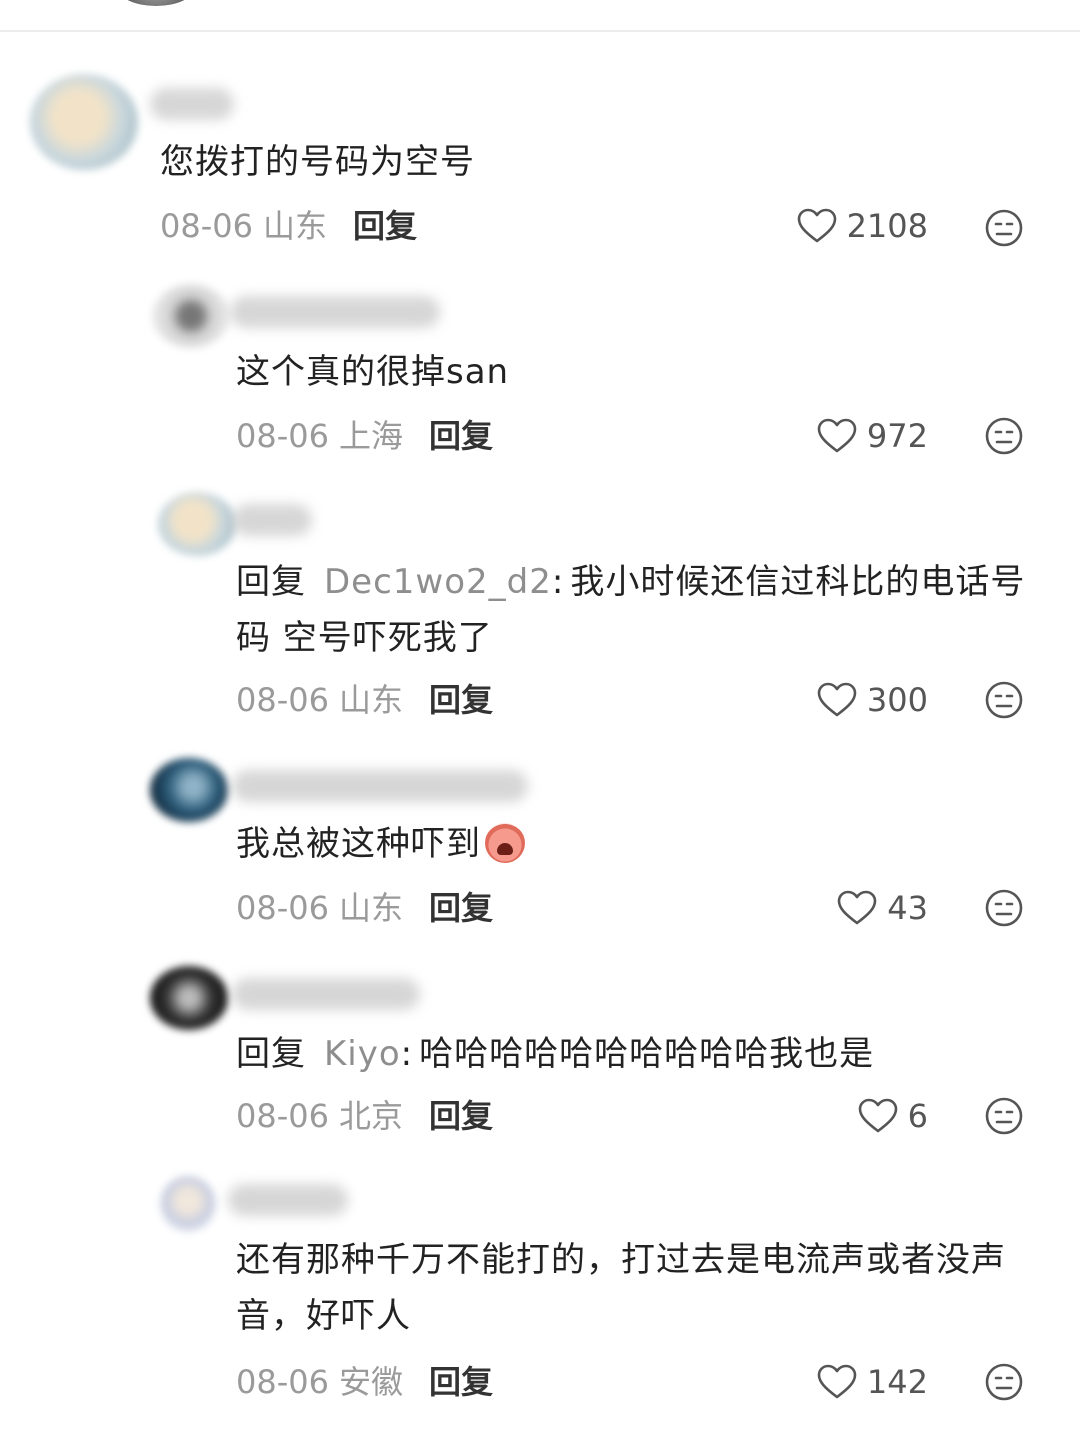 This screenshot has height=1440, width=1080. I want to click on like-button: 142, so click(872, 1382).